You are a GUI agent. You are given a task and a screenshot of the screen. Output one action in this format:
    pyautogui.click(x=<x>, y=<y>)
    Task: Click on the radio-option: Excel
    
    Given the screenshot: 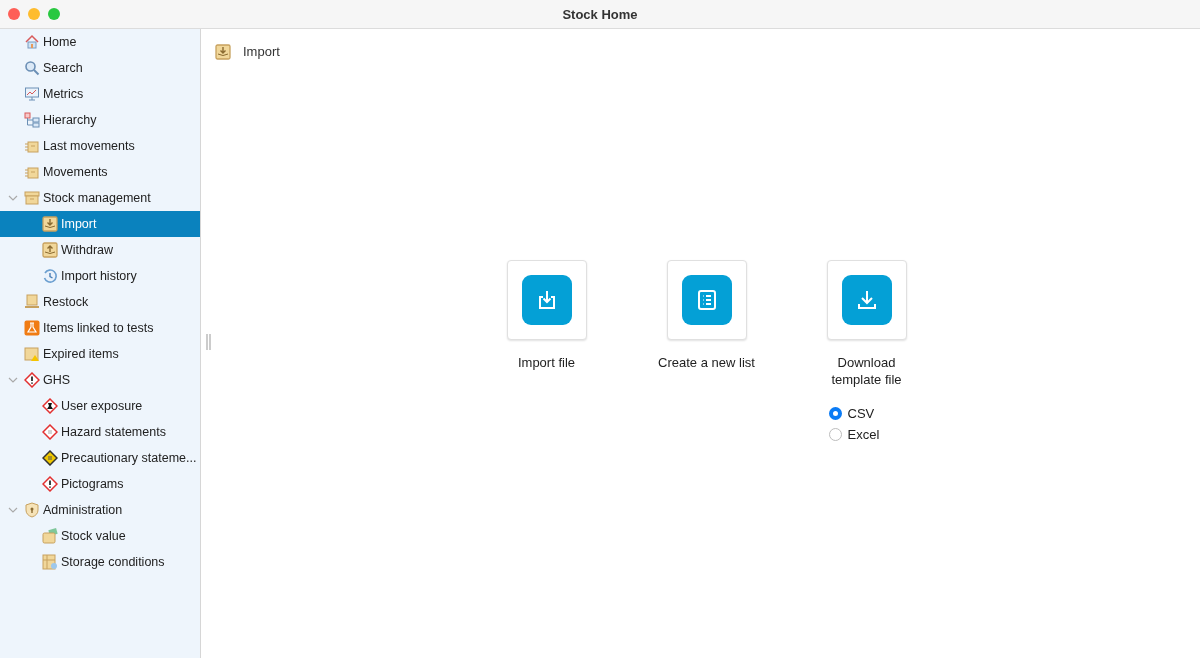 What is the action you would take?
    pyautogui.click(x=854, y=434)
    